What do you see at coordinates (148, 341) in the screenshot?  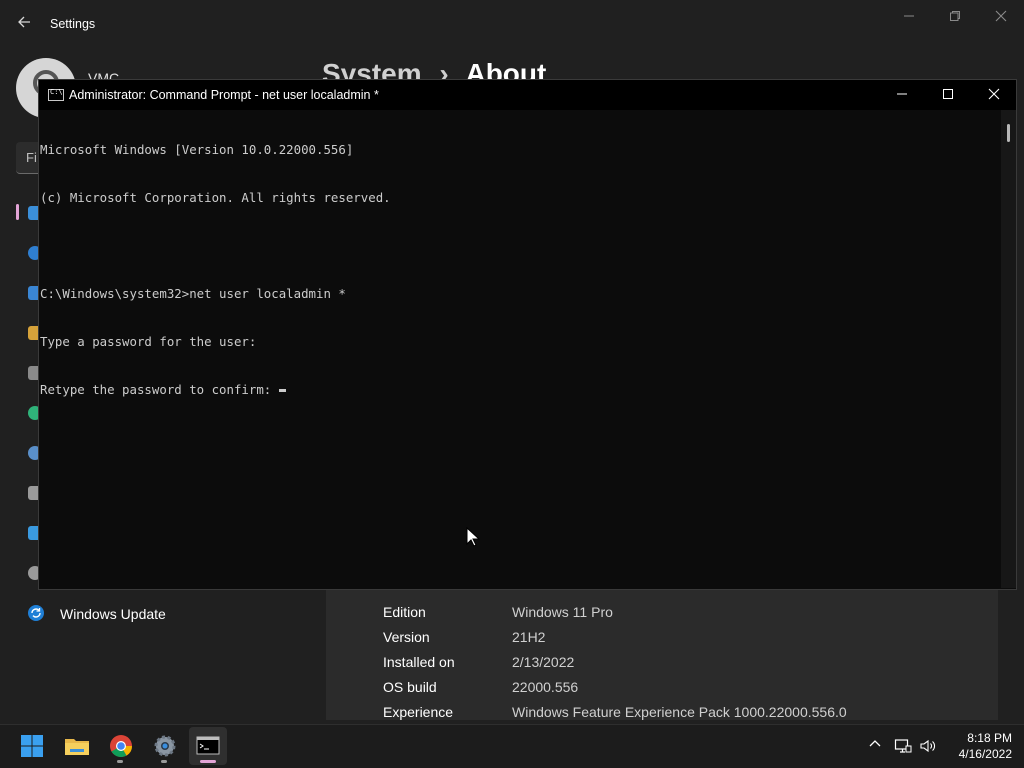 I see `console-line: Type a password for the user:` at bounding box center [148, 341].